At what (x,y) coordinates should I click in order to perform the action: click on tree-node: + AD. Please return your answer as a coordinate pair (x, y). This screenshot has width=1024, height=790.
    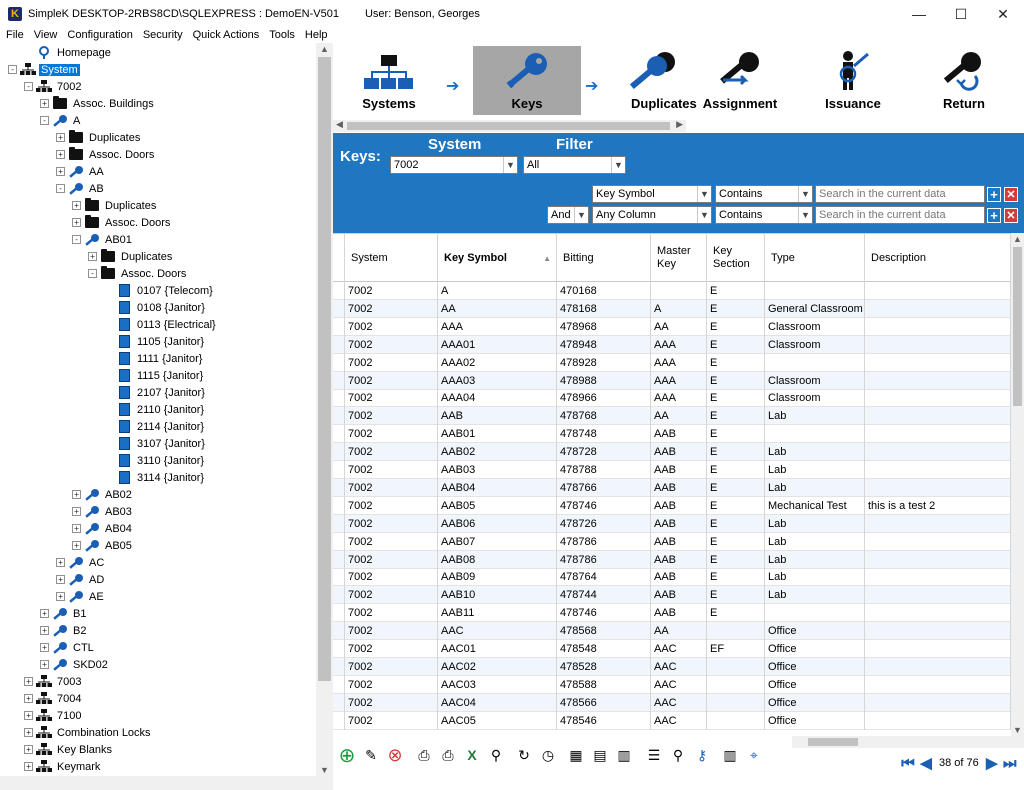
    Looking at the image, I should click on (81, 579).